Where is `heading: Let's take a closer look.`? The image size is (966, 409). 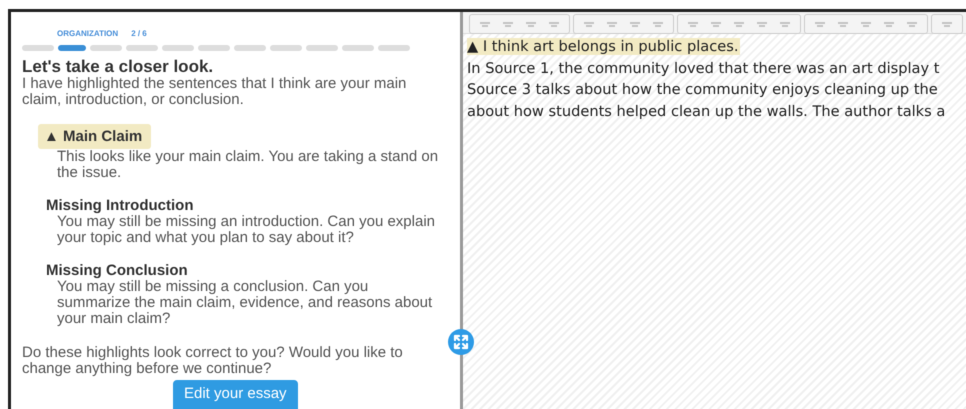
heading: Let's take a closer look. is located at coordinates (118, 67).